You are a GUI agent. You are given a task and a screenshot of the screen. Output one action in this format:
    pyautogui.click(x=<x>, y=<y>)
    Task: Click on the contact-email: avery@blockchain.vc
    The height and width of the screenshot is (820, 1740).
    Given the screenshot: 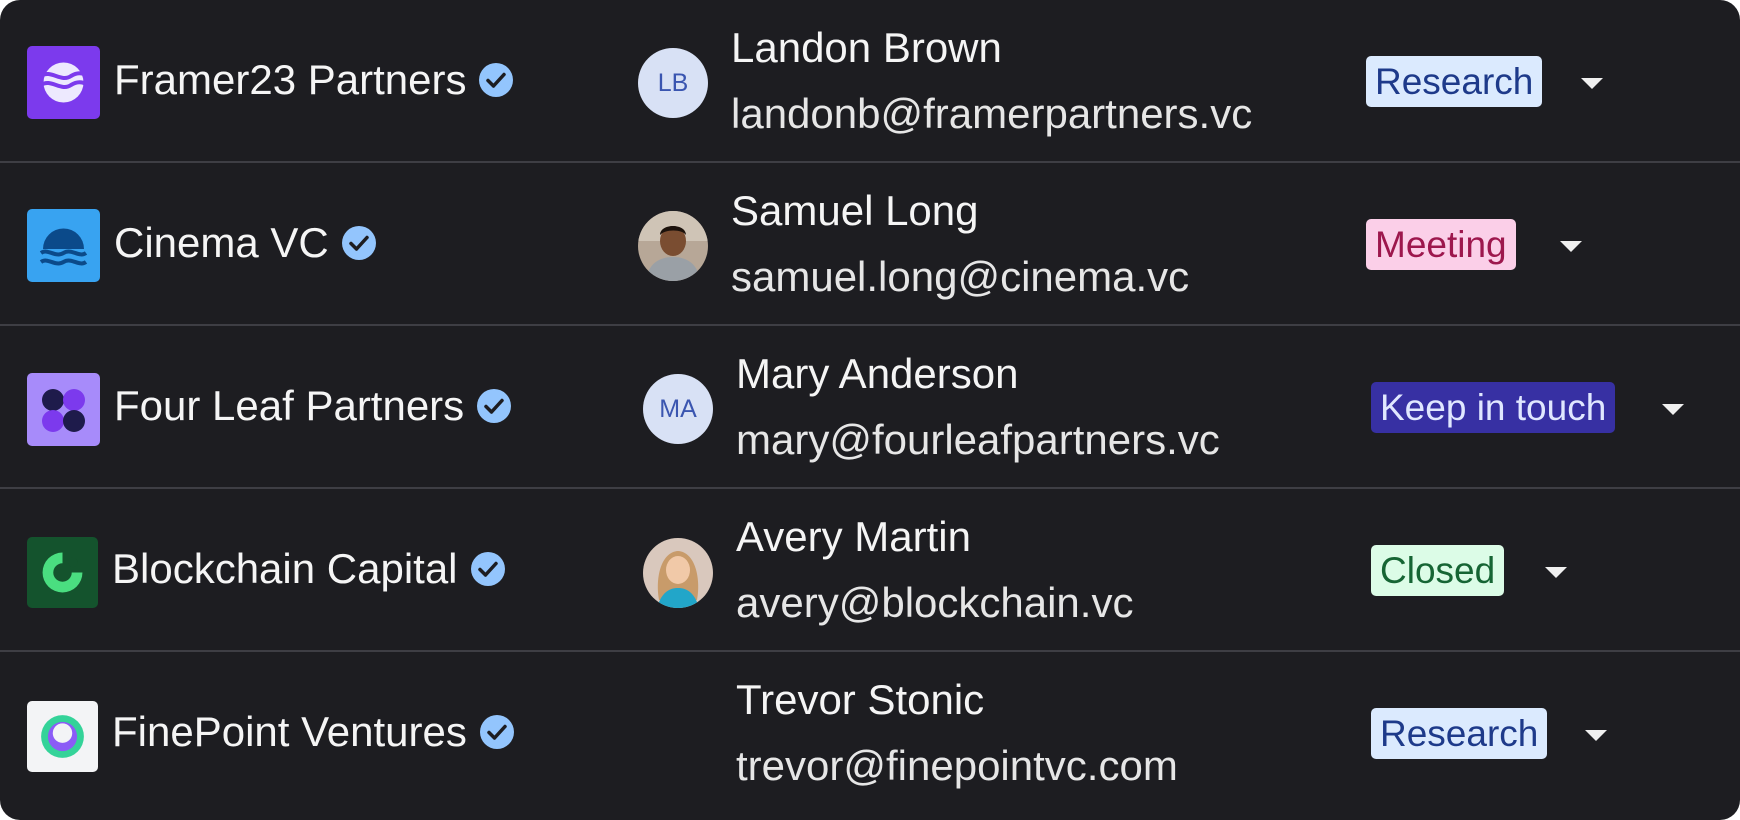 What is the action you would take?
    pyautogui.click(x=934, y=603)
    